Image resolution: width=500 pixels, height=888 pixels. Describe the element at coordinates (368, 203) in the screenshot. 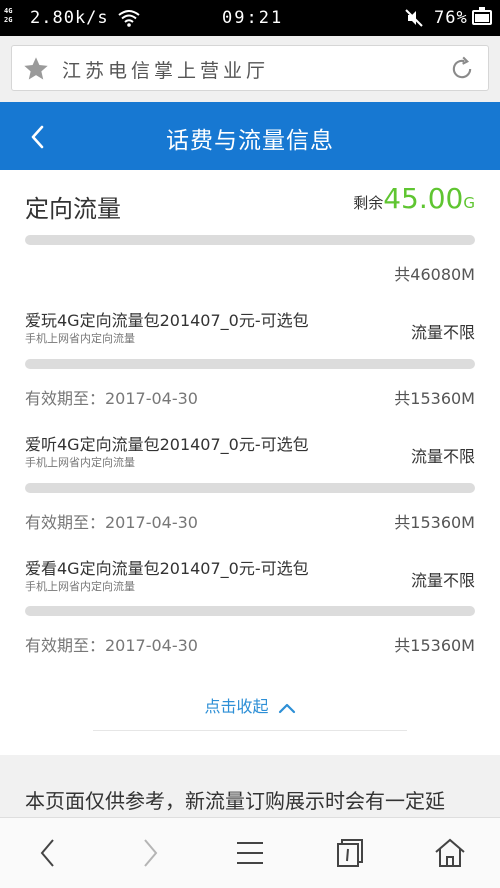

I see `remain-label: 剩余` at that location.